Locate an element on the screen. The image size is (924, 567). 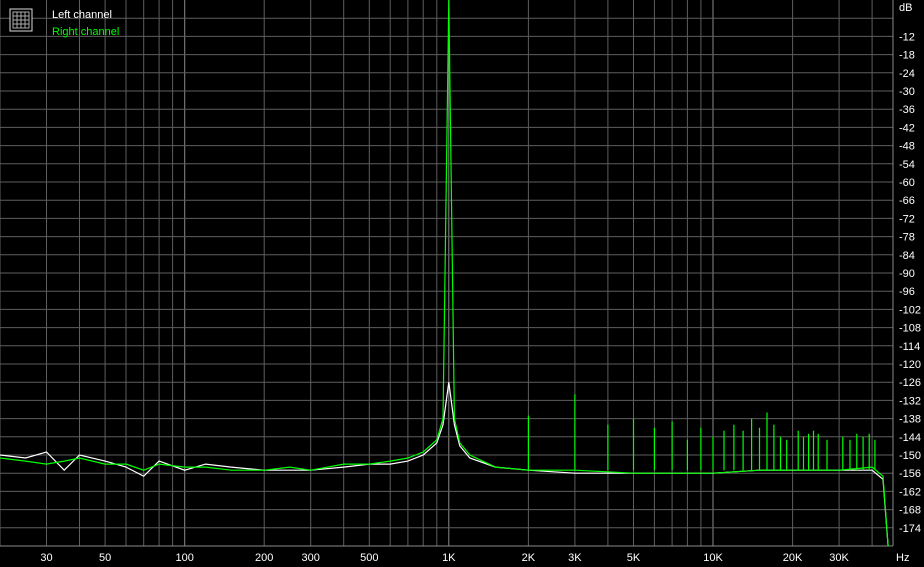
y-tick-label: -84 is located at coordinates (907, 256).